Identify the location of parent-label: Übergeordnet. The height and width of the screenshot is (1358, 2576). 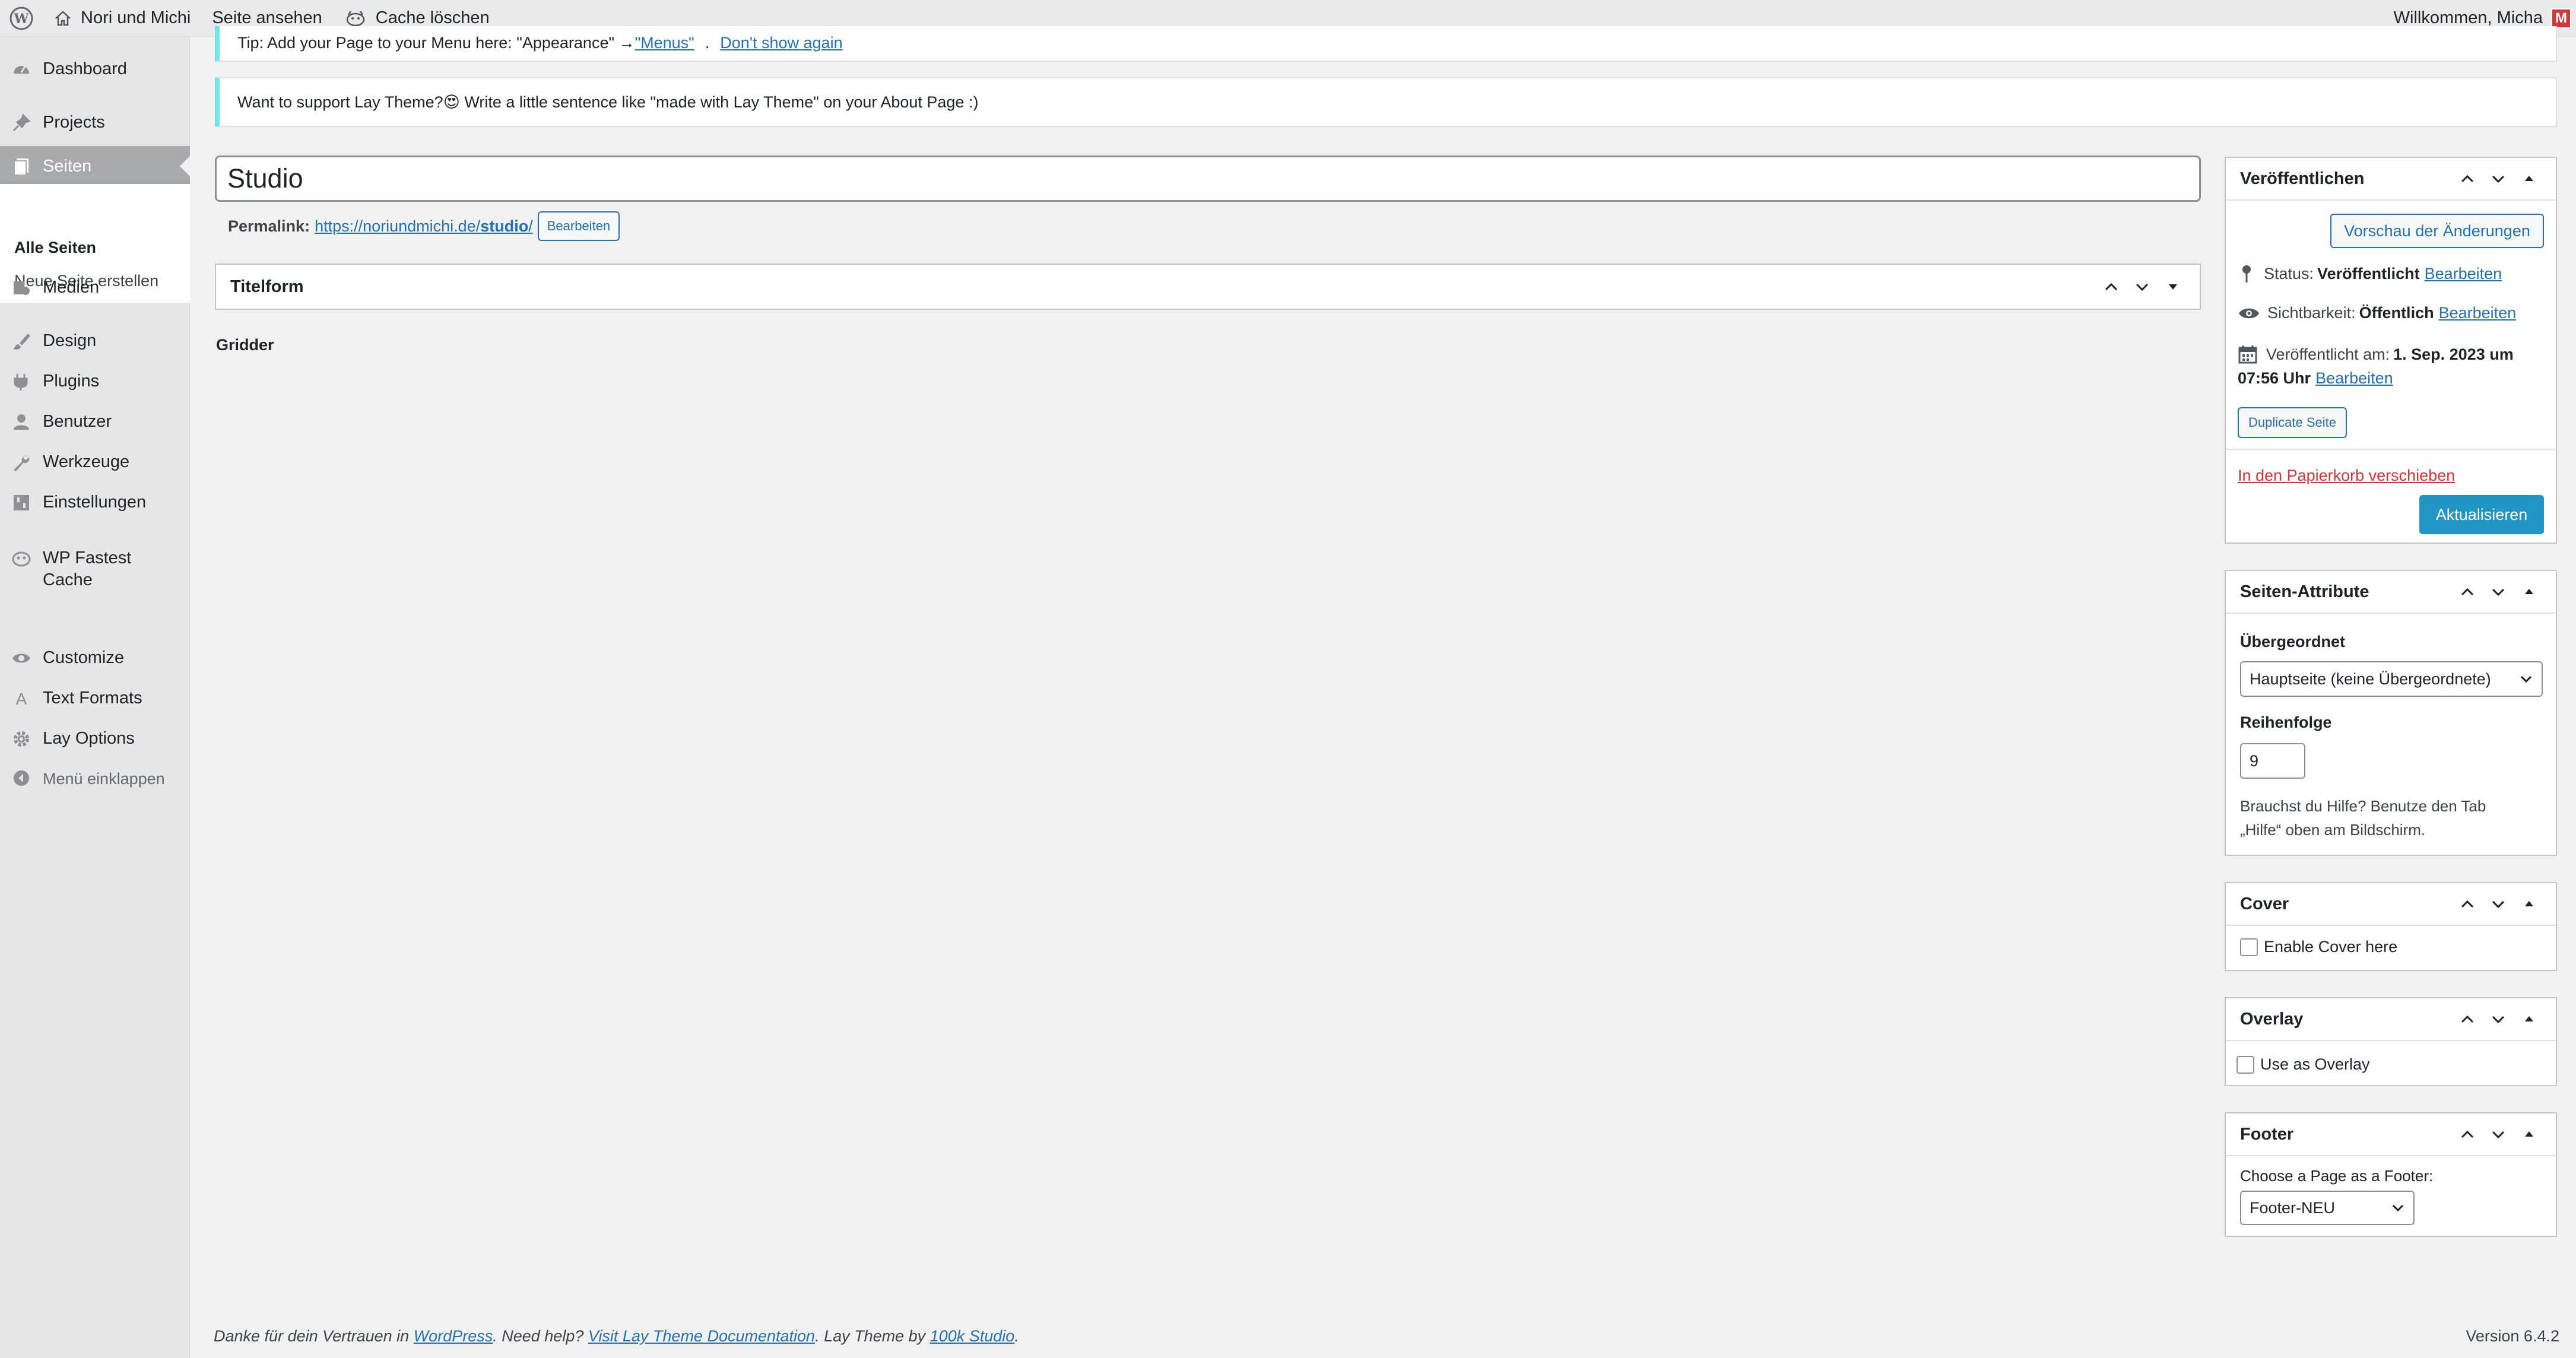
(2293, 642).